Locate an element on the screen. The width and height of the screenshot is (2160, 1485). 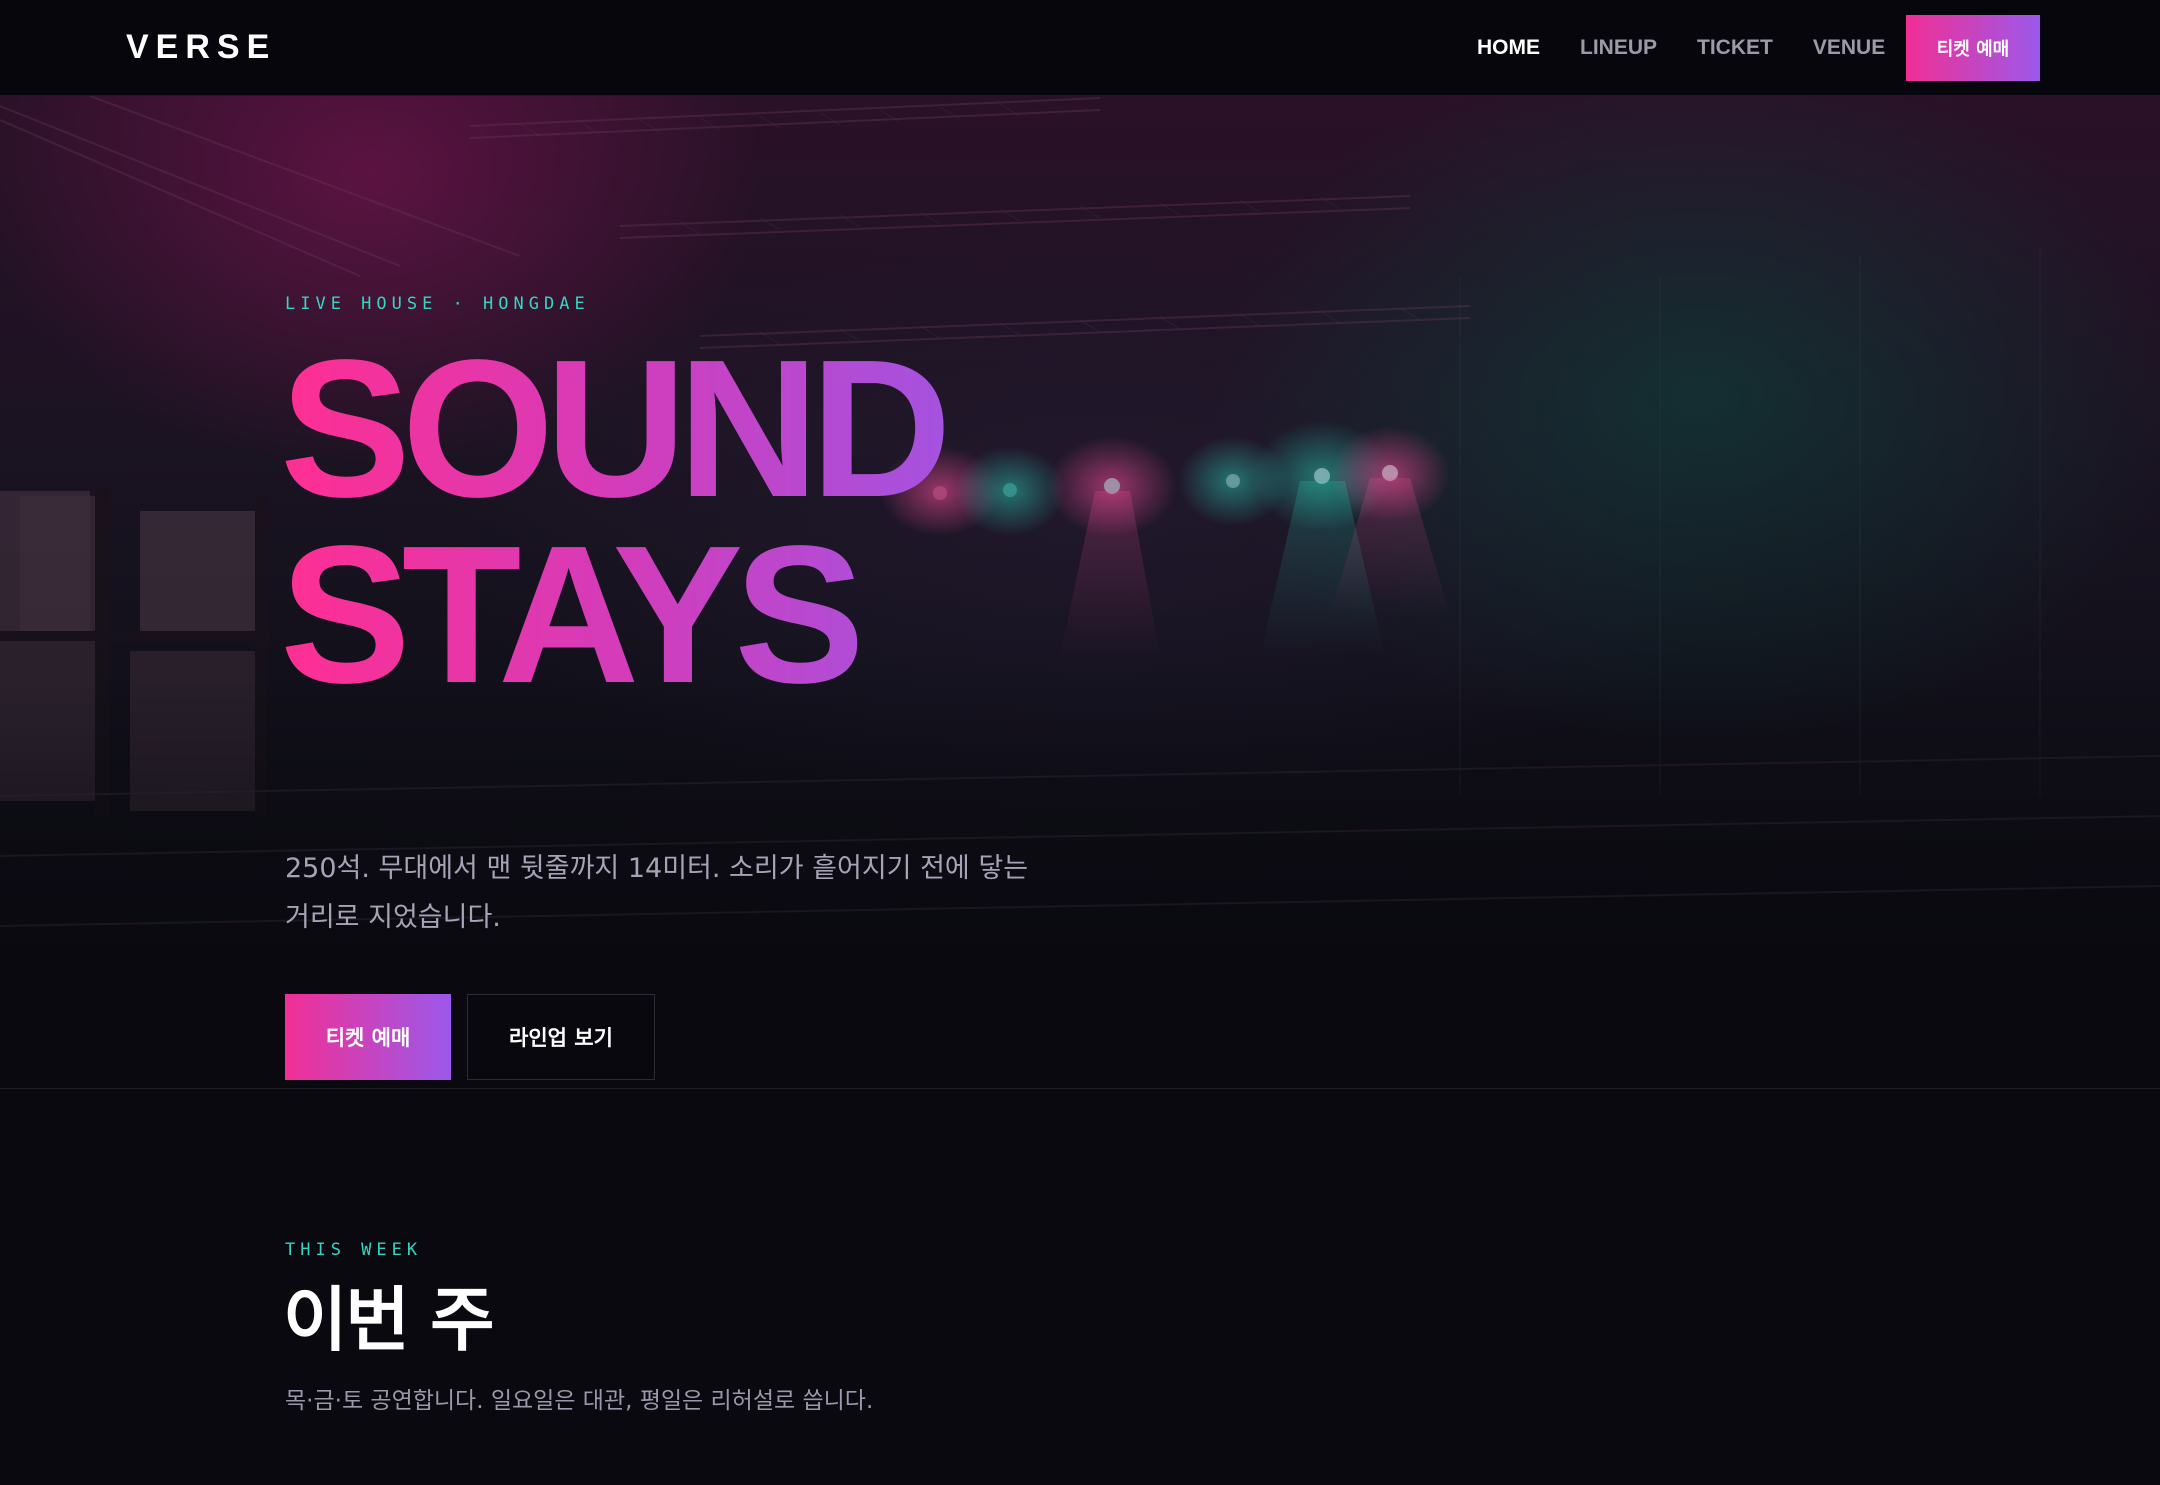
hero-eyebrow: LIVE HOUSE · HONGDAE is located at coordinates (437, 304).